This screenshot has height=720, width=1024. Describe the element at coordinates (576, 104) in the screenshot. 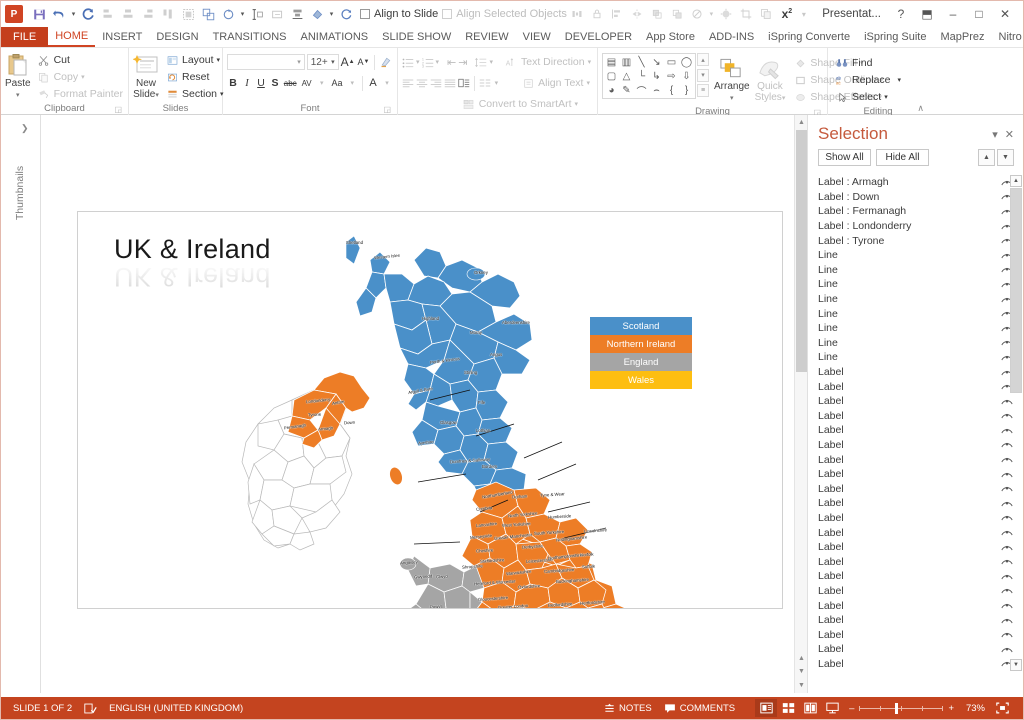

I see `smartart-dropdown-icon: ▾` at that location.